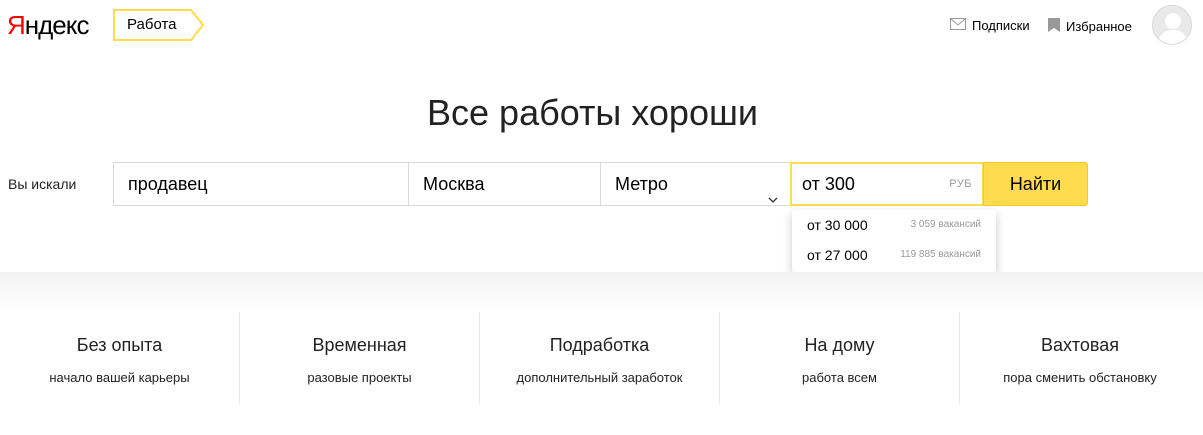 This screenshot has width=1203, height=435. What do you see at coordinates (504, 184) in the screenshot?
I see `city-input: Москва` at bounding box center [504, 184].